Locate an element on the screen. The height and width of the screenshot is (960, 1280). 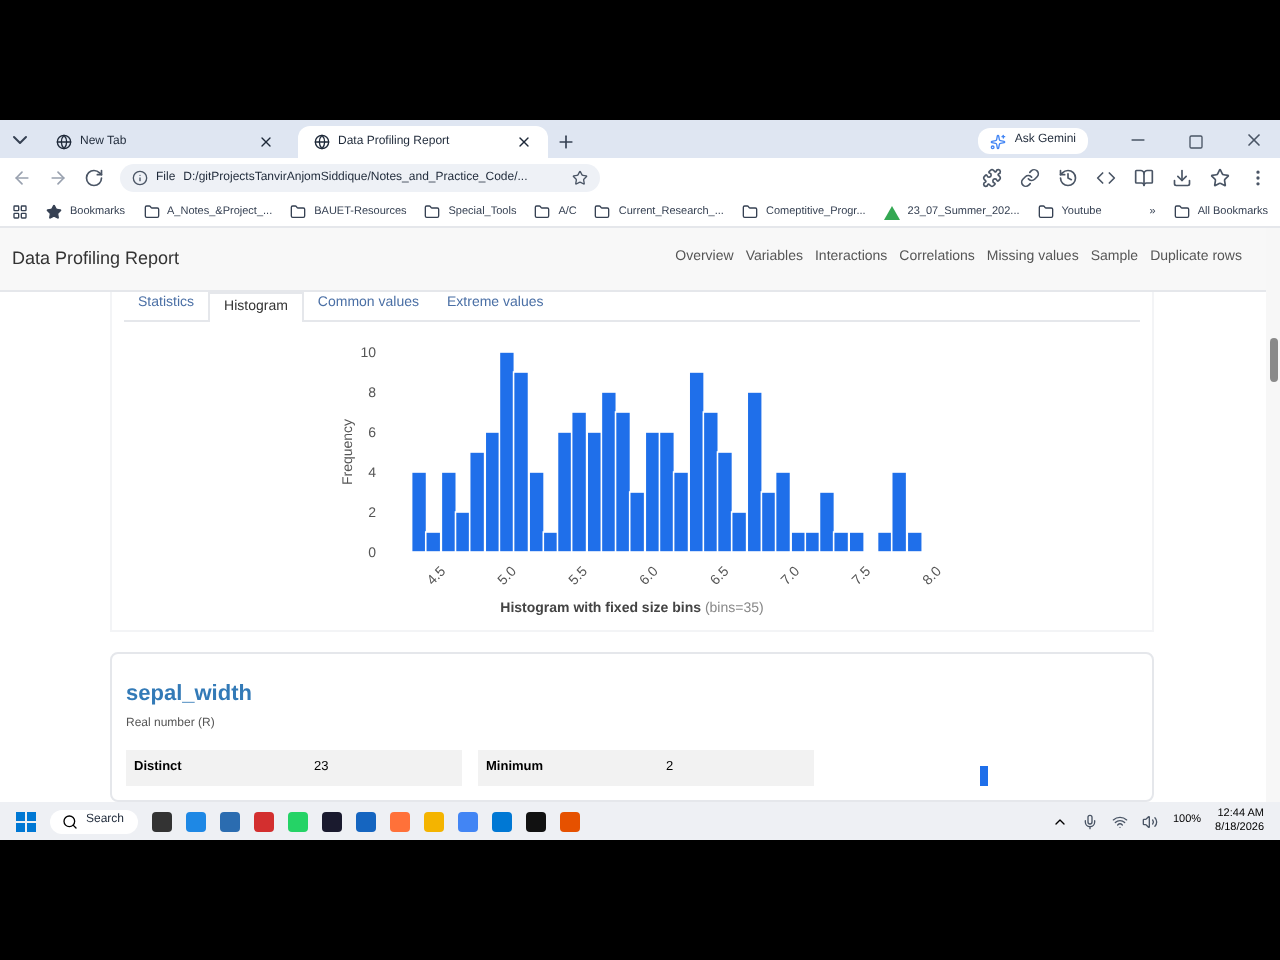
windows-logo-icon is located at coordinates (26, 821).